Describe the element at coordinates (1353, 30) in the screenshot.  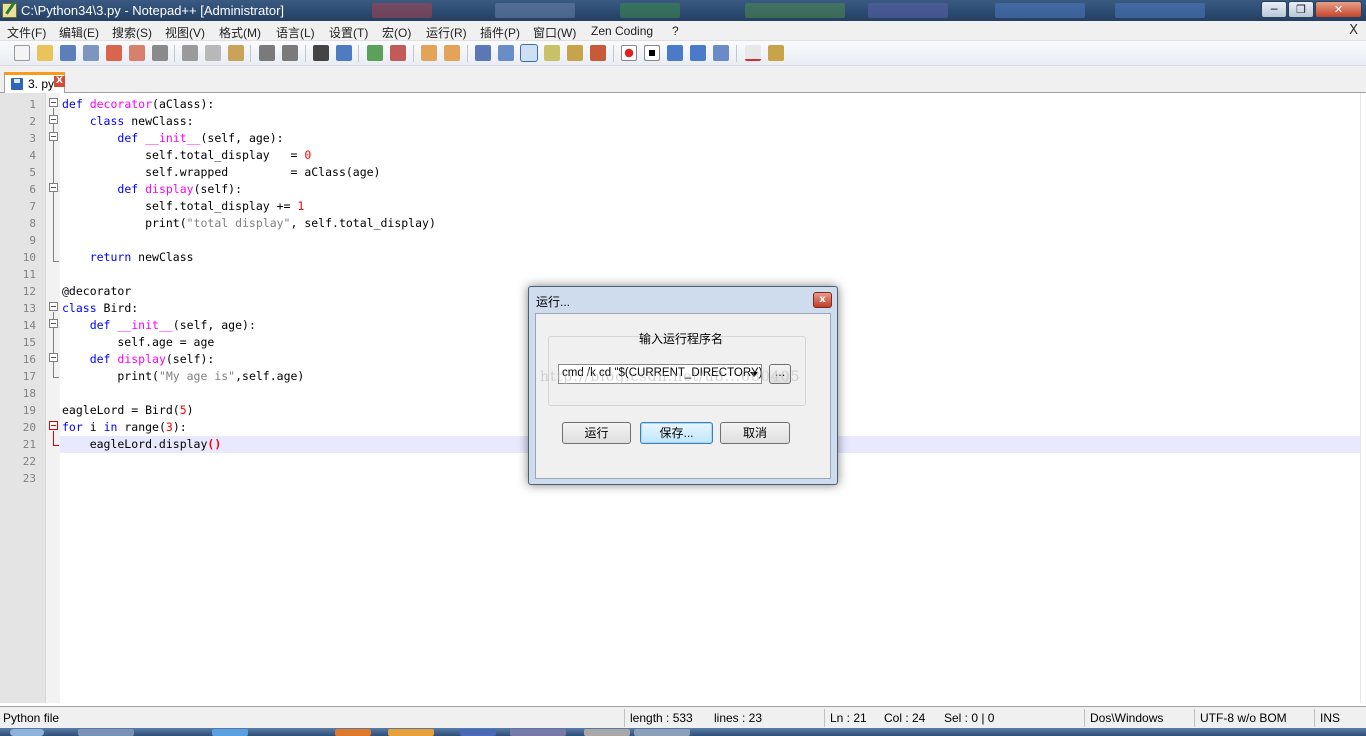
I see `close-document-button: X` at that location.